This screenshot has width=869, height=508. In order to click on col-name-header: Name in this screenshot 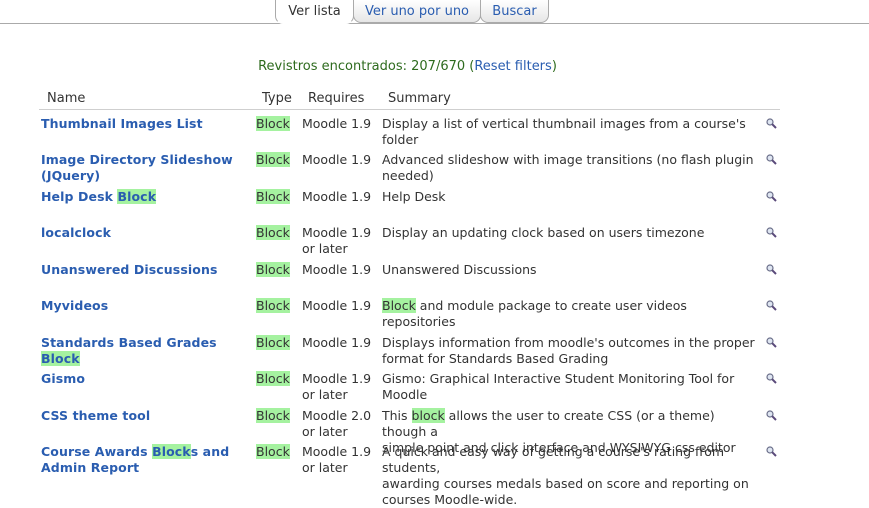, I will do `click(66, 98)`.